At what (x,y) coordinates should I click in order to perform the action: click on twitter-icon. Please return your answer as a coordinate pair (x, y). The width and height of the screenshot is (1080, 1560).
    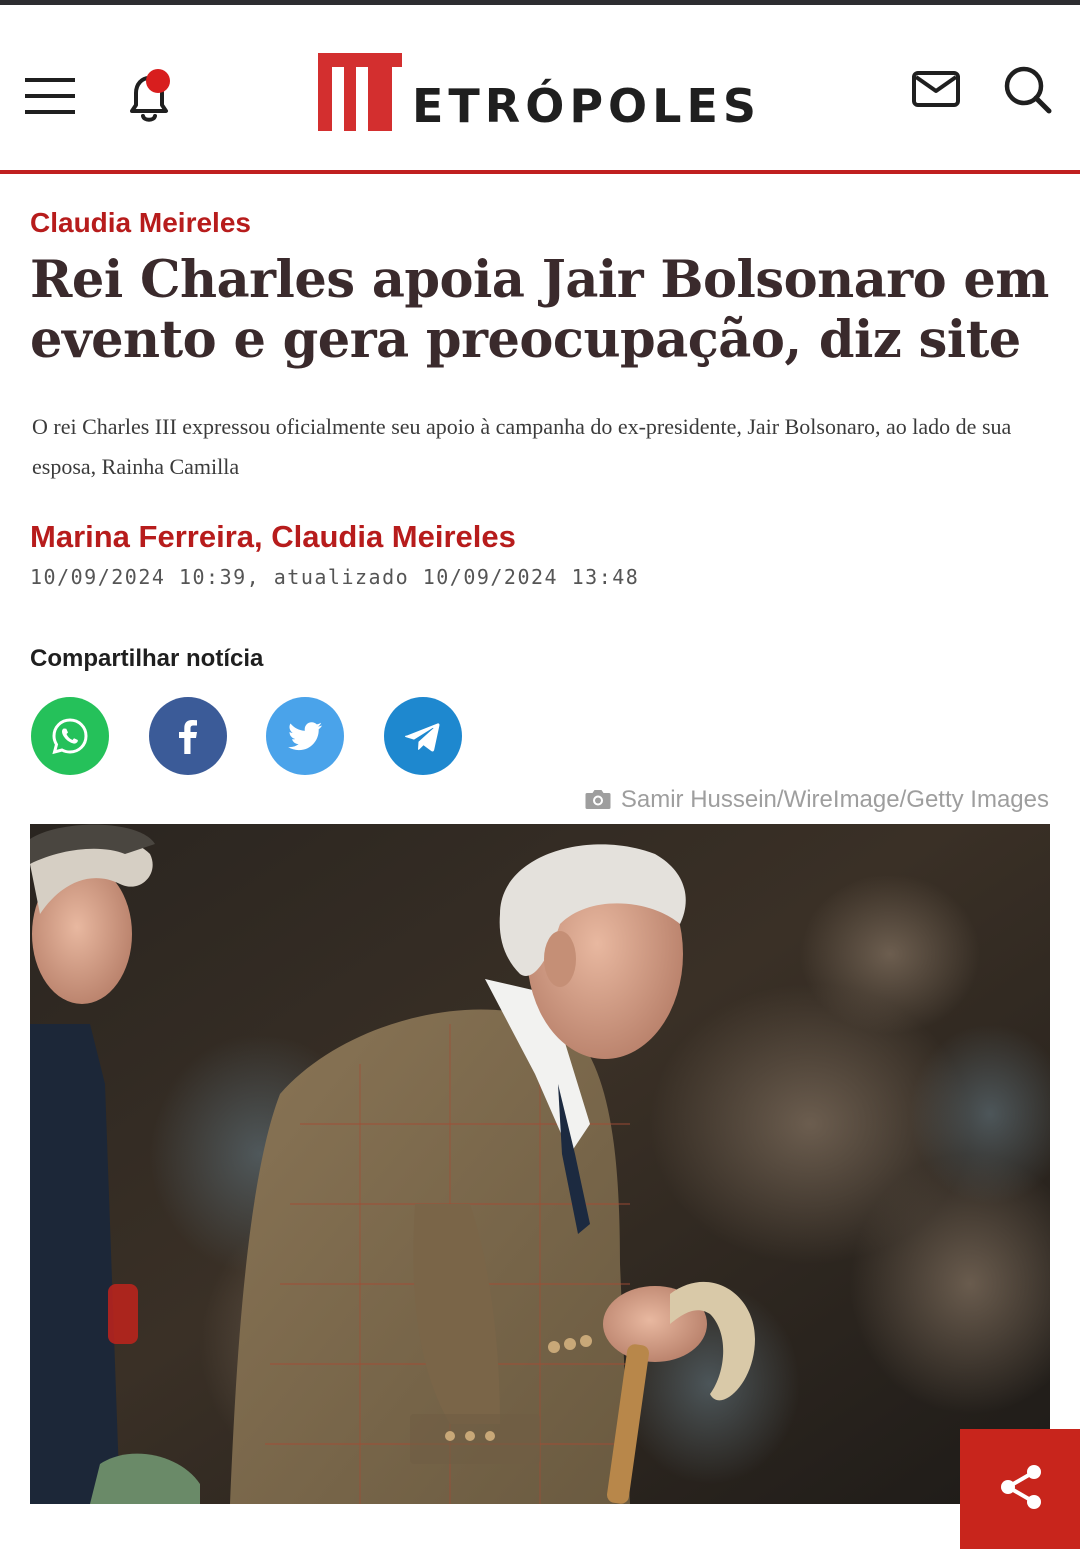
    Looking at the image, I should click on (305, 736).